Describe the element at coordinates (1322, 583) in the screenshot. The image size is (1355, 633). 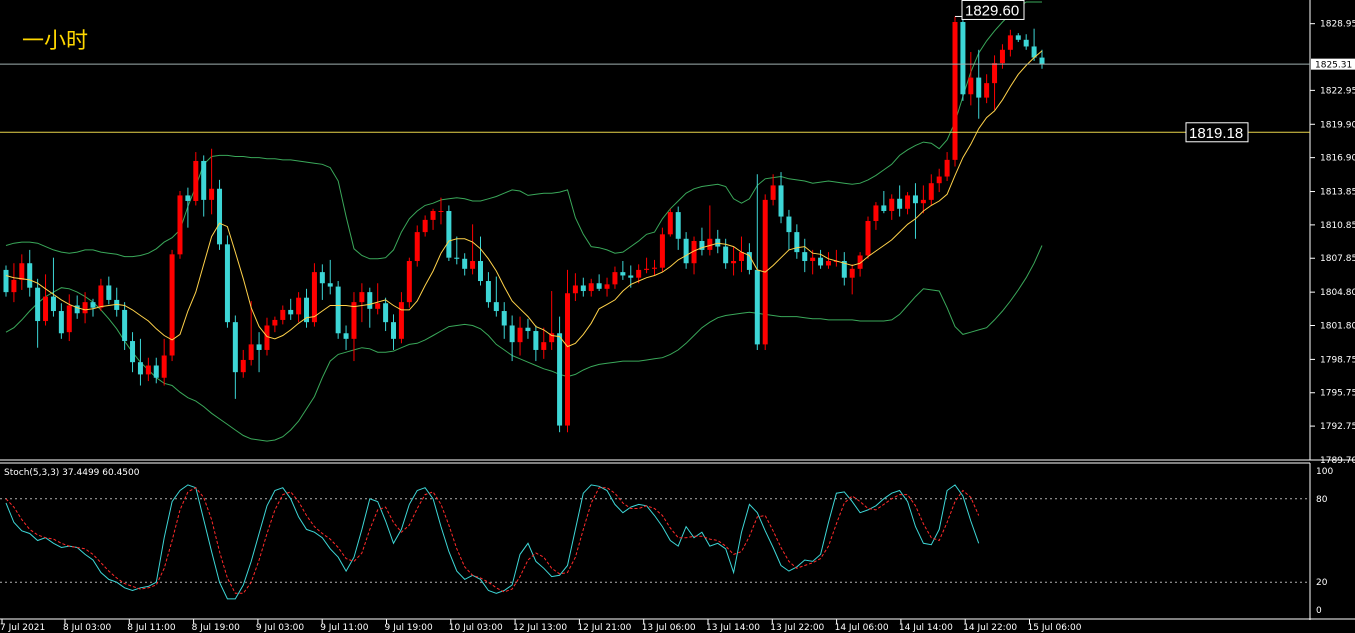
I see `stoch-level-label: 20` at that location.